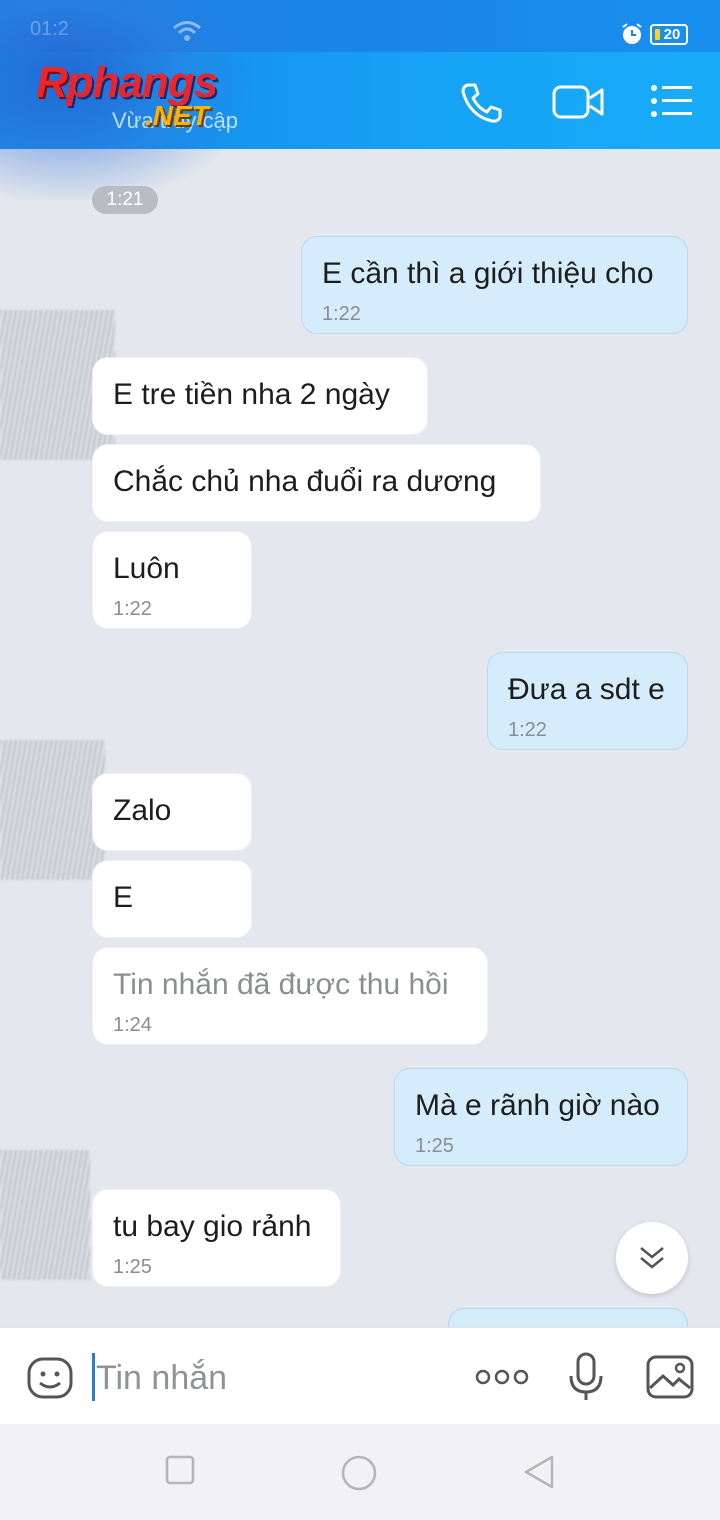 This screenshot has width=720, height=1520. What do you see at coordinates (669, 34) in the screenshot?
I see `battery-indicator: 20` at bounding box center [669, 34].